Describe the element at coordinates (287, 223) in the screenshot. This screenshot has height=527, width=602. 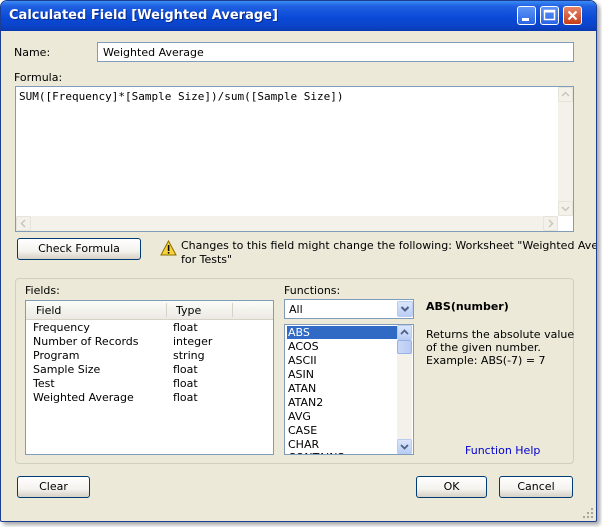
I see `formula-horizontal-scrollbar` at that location.